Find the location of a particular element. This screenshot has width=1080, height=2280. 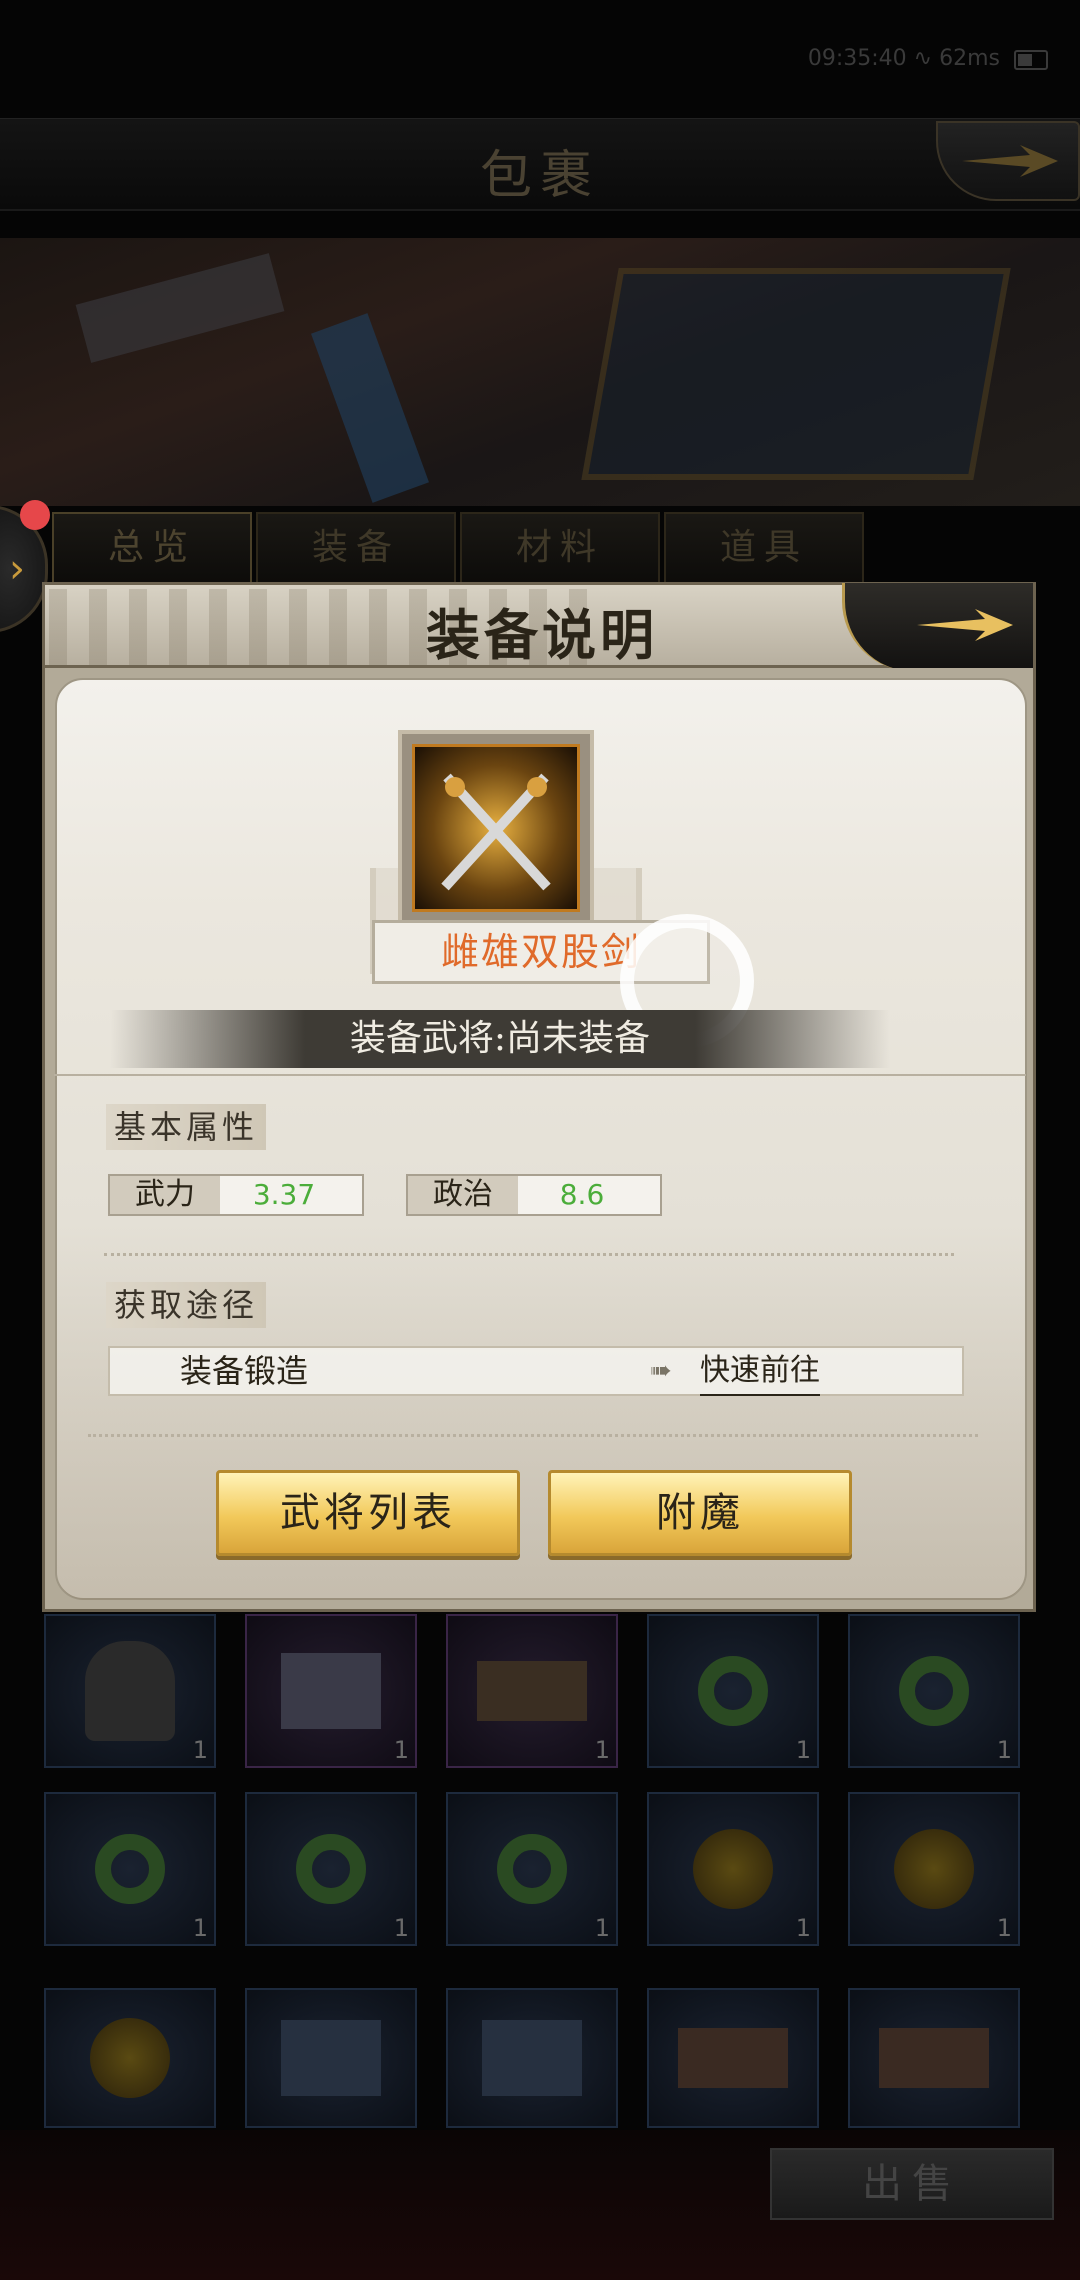

source-row: 装备锻造 ➠ 快速前往 is located at coordinates (536, 1371).